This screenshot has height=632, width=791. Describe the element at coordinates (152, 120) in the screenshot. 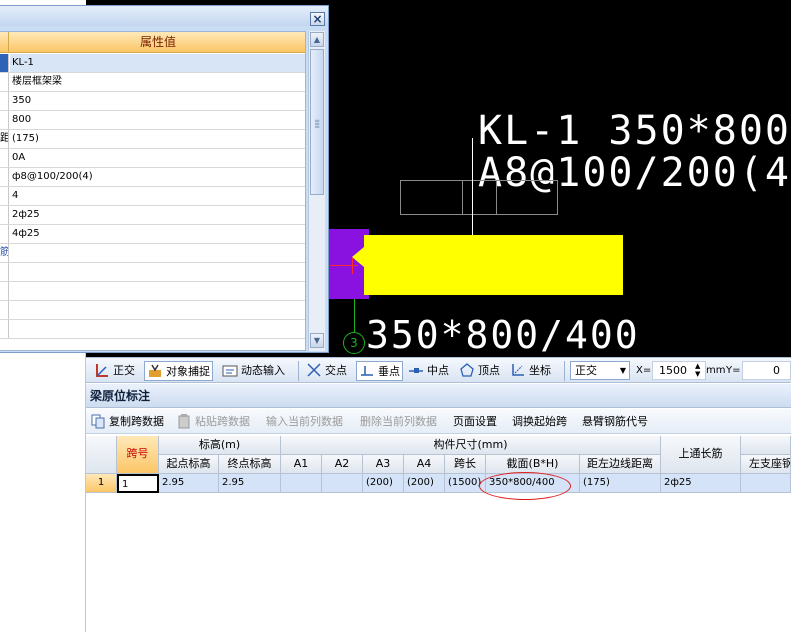

I see `property-row: 800` at that location.